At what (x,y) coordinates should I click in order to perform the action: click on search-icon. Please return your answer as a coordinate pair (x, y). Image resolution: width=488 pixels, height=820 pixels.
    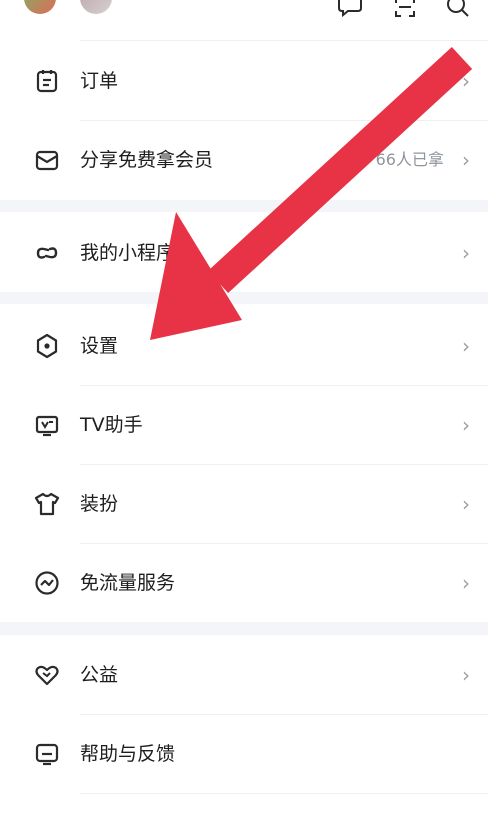
    Looking at the image, I should click on (457, 9).